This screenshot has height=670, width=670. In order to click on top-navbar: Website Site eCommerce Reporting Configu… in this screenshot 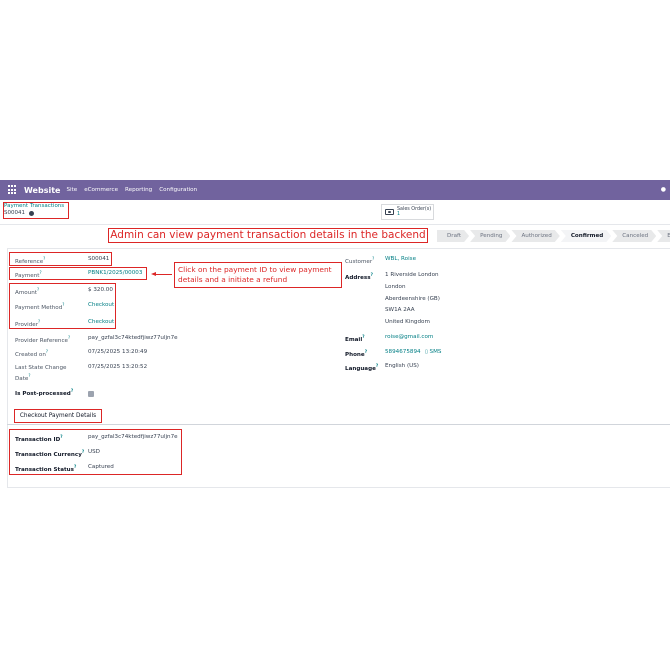, I will do `click(335, 190)`.